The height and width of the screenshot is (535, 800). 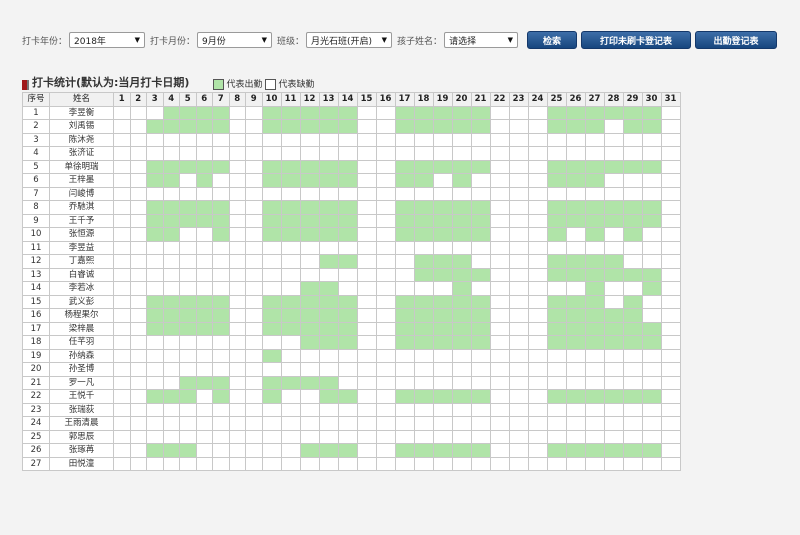 I want to click on month-select: 9月份 ▼, so click(x=235, y=40).